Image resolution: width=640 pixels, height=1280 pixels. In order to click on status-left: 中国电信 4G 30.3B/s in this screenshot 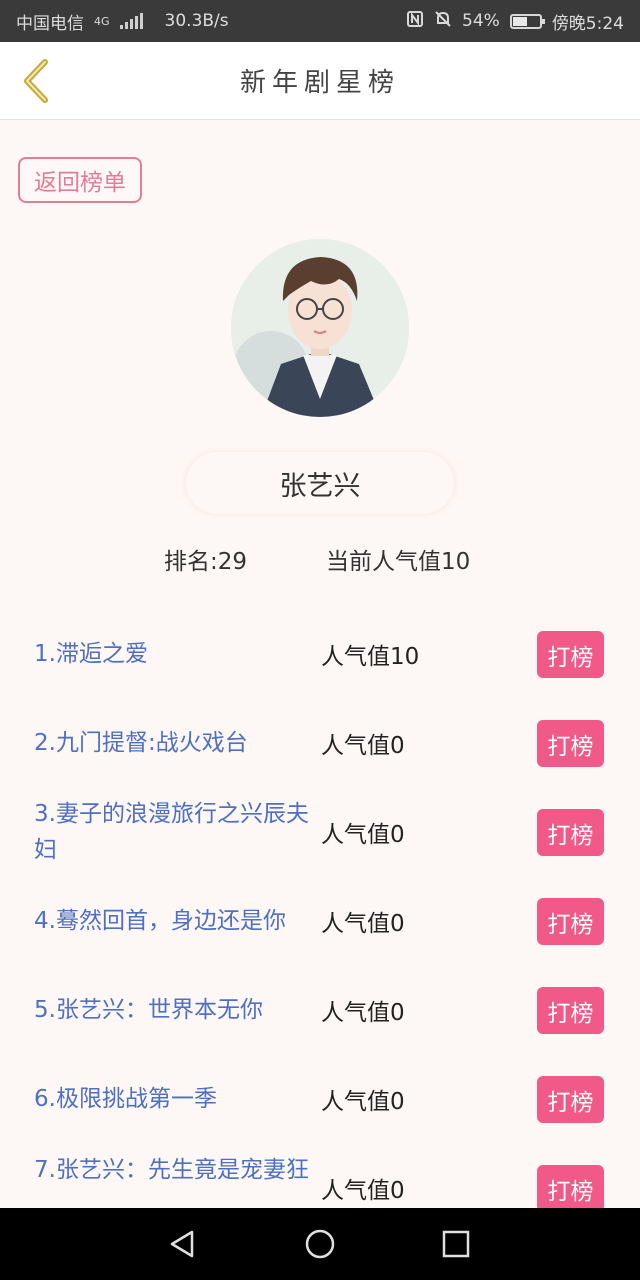, I will do `click(122, 21)`.